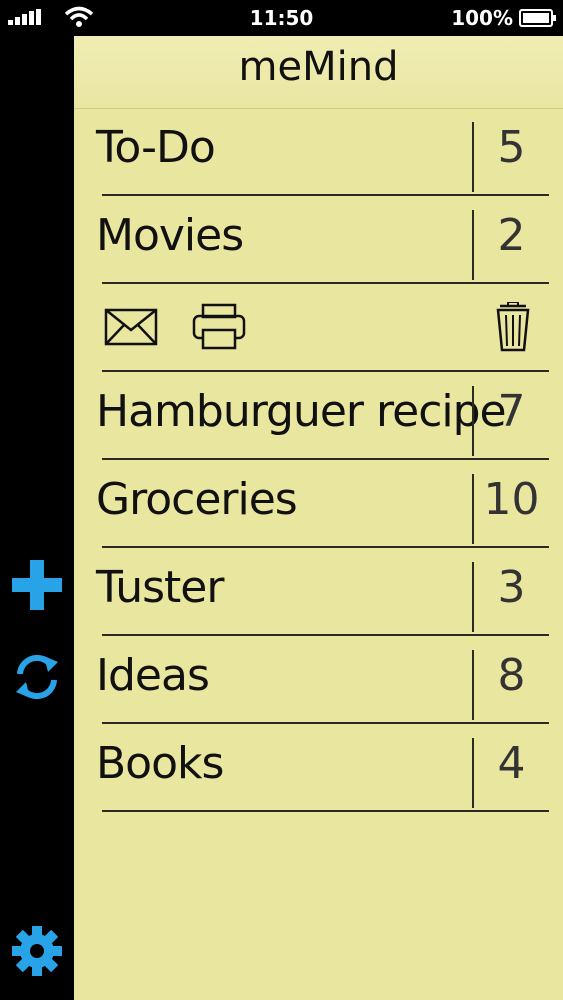 The width and height of the screenshot is (563, 1000). I want to click on list-item-label: Ideas, so click(153, 675).